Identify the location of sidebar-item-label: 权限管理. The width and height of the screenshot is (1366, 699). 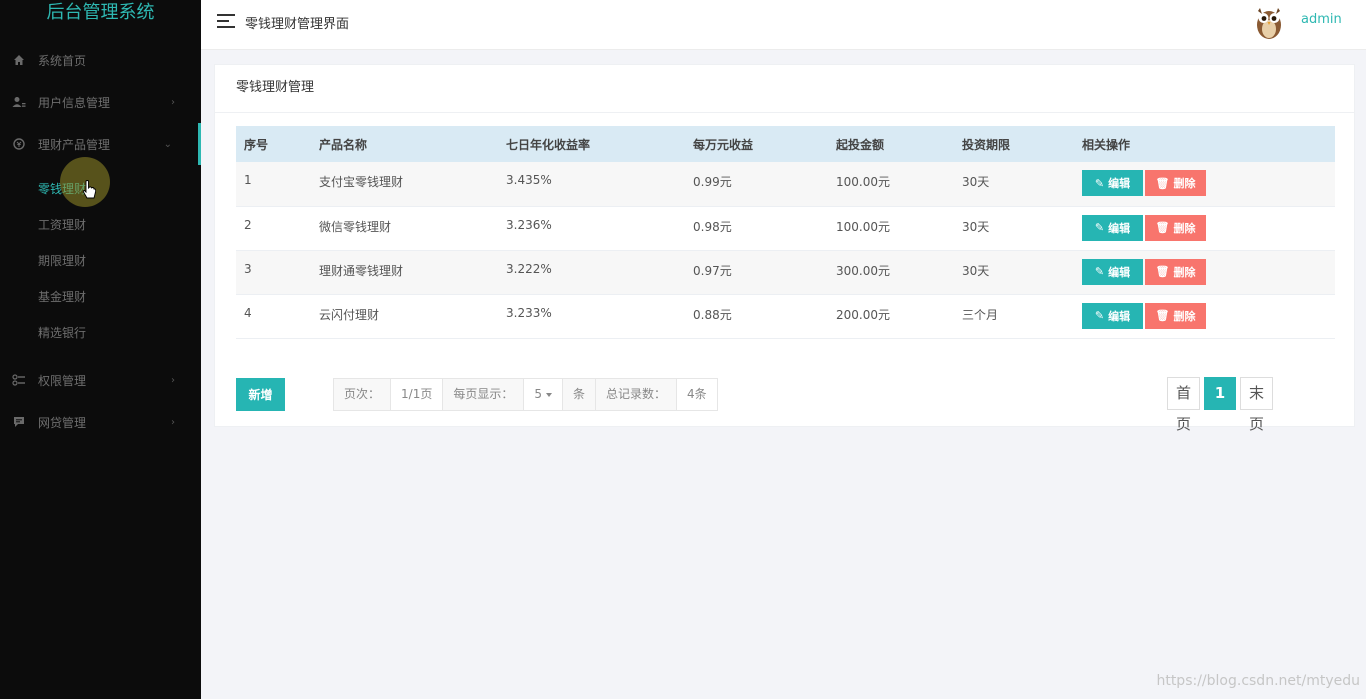
(62, 380).